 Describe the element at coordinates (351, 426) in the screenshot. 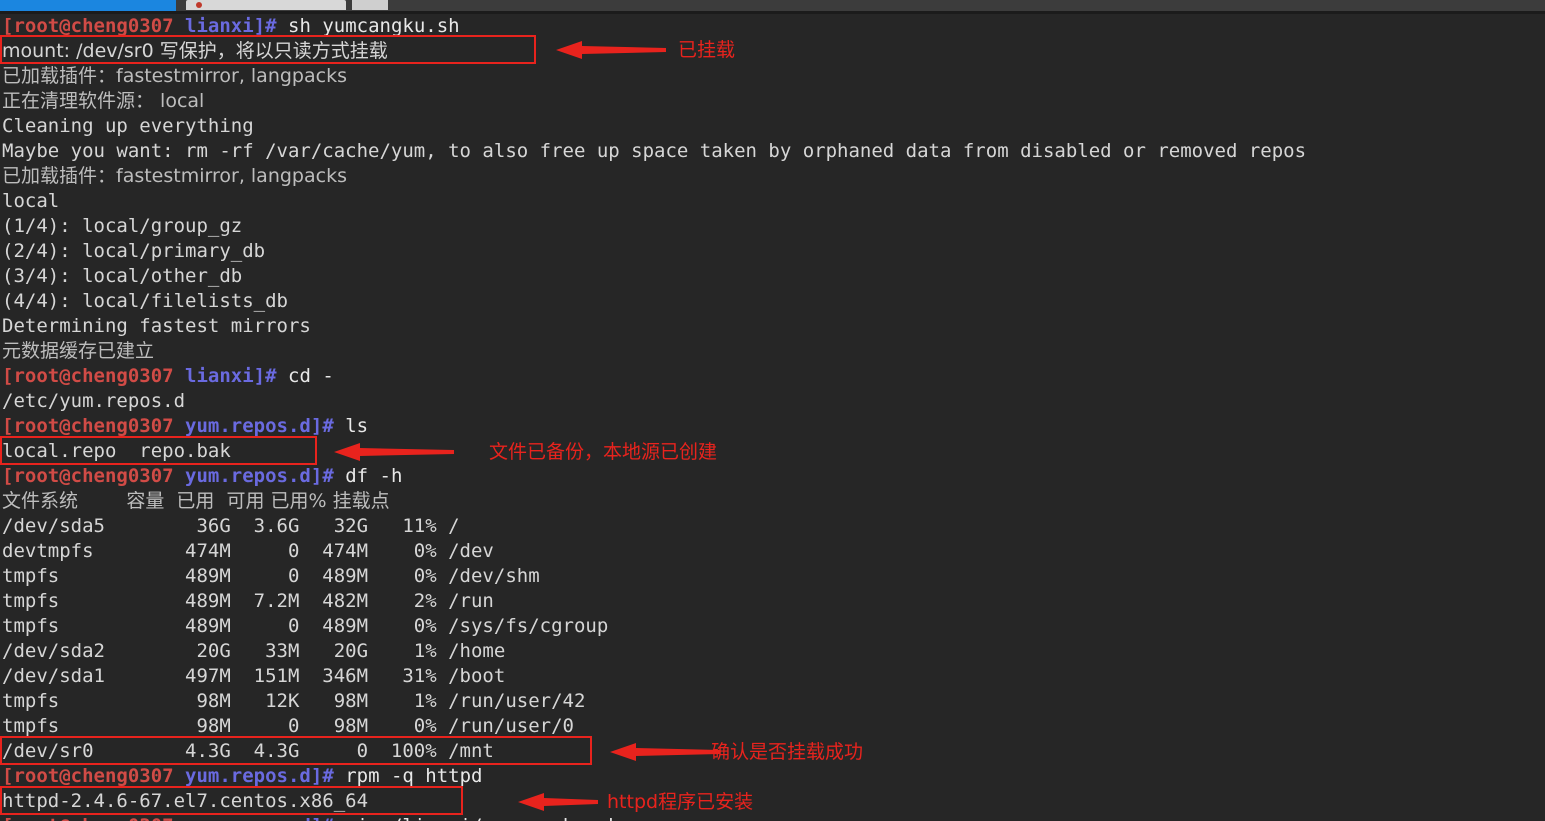

I see `prompt-command: ls` at that location.